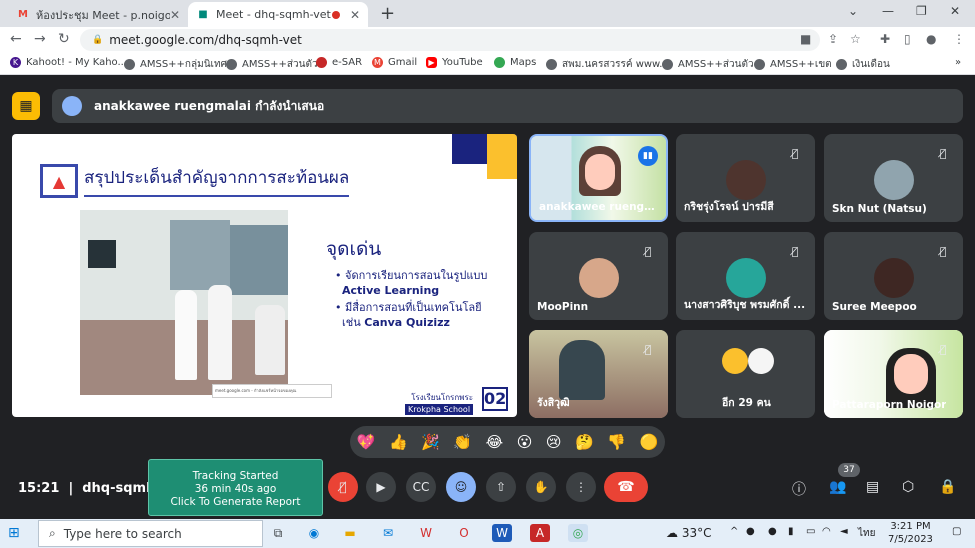 This screenshot has height=548, width=975. What do you see at coordinates (931, 39) in the screenshot?
I see `profile-avatar: ●` at bounding box center [931, 39].